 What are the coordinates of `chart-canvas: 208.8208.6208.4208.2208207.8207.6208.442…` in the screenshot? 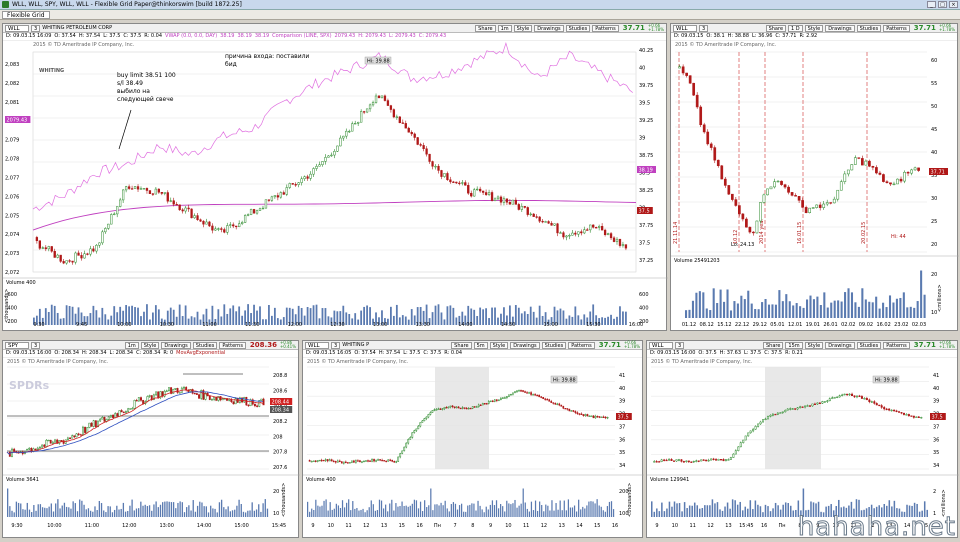 It's located at (151, 440).